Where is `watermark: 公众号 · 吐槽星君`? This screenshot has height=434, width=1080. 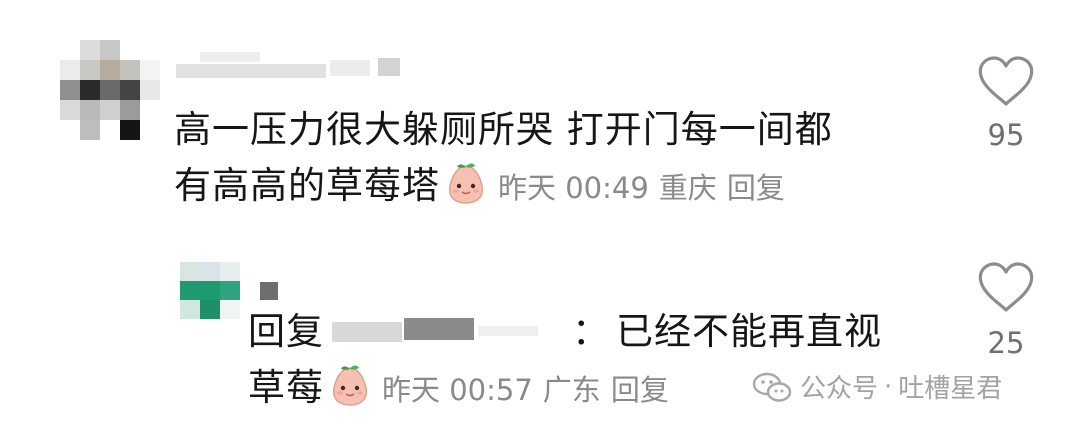
watermark: 公众号 · 吐槽星君 is located at coordinates (877, 386).